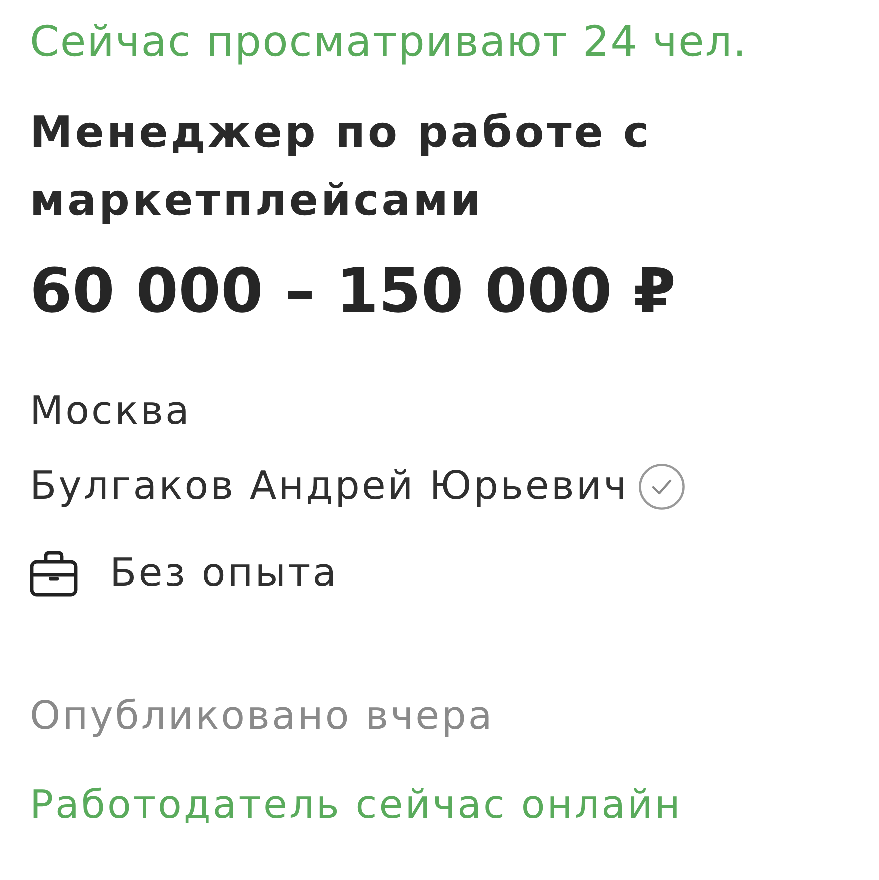 This screenshot has width=879, height=880. Describe the element at coordinates (353, 292) in the screenshot. I see `salary-range: 60 000 – 150 000 ₽` at that location.